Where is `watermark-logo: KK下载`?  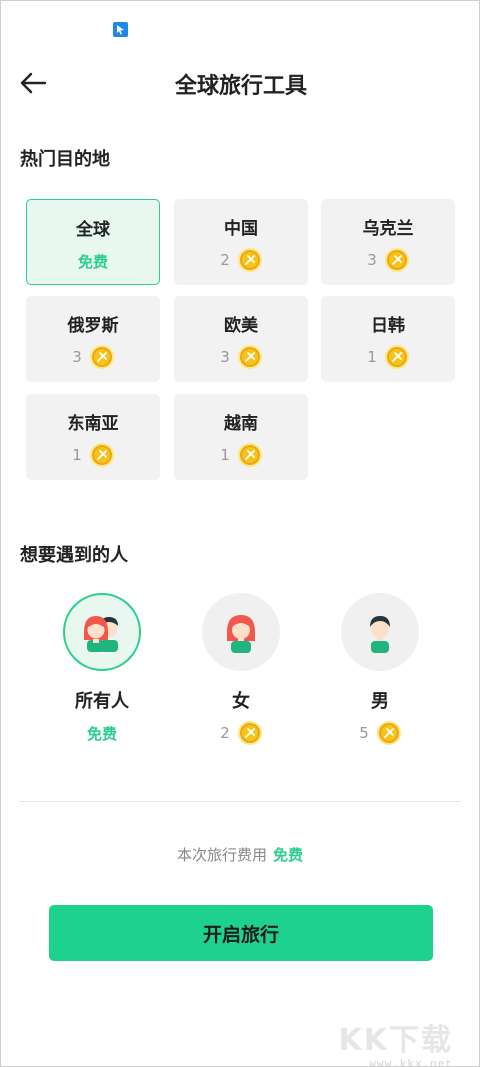 watermark-logo: KK下载 is located at coordinates (395, 1040).